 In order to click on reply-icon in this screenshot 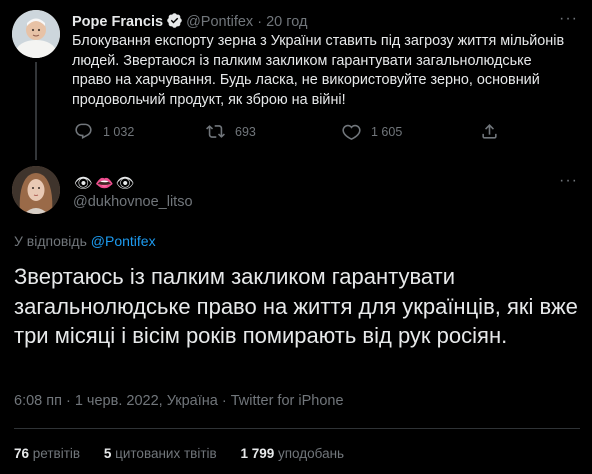, I will do `click(83, 131)`.